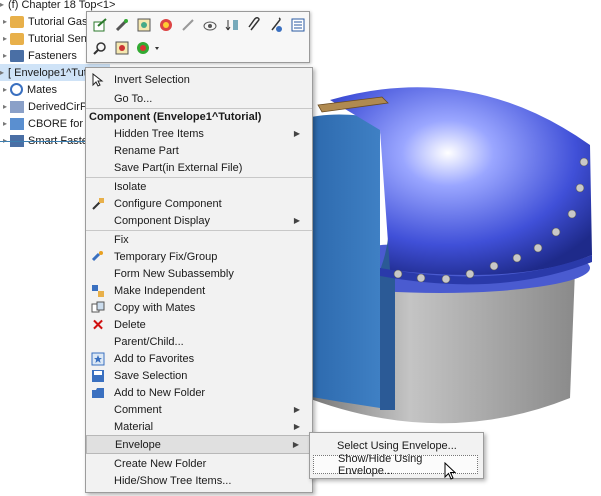  Describe the element at coordinates (199, 290) in the screenshot. I see `menu-item-make-independent: Make Independent` at that location.